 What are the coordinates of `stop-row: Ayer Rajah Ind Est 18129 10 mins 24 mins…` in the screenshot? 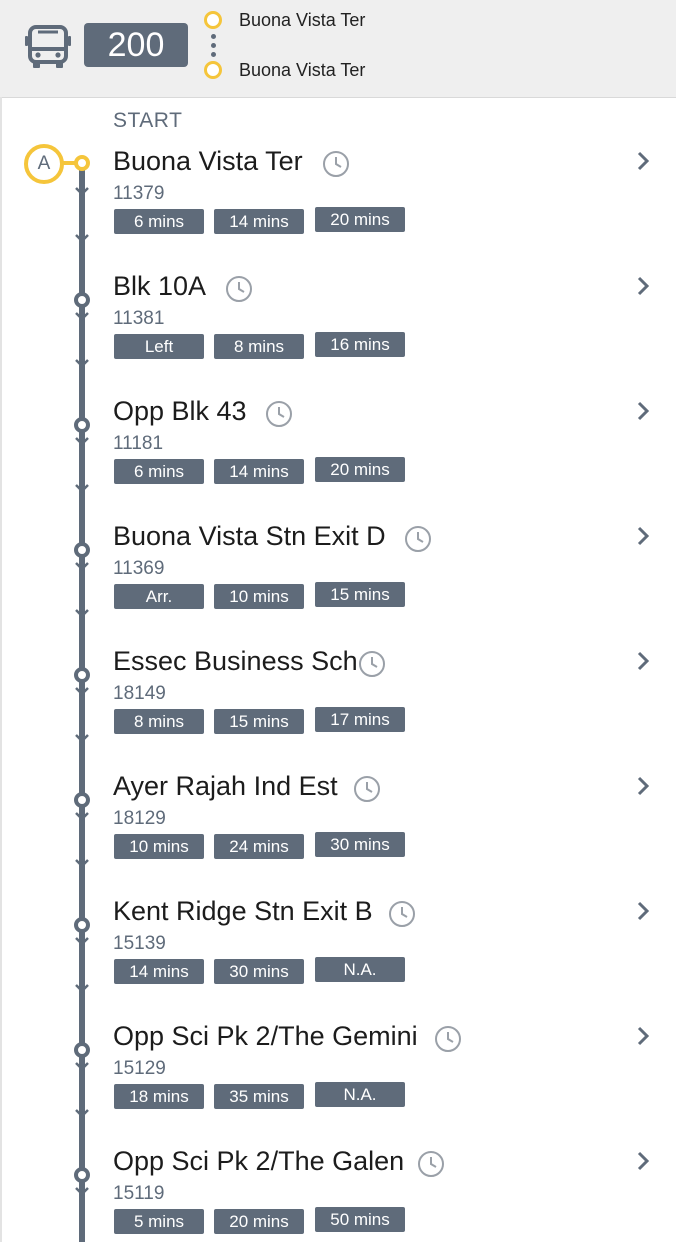 It's located at (338, 833).